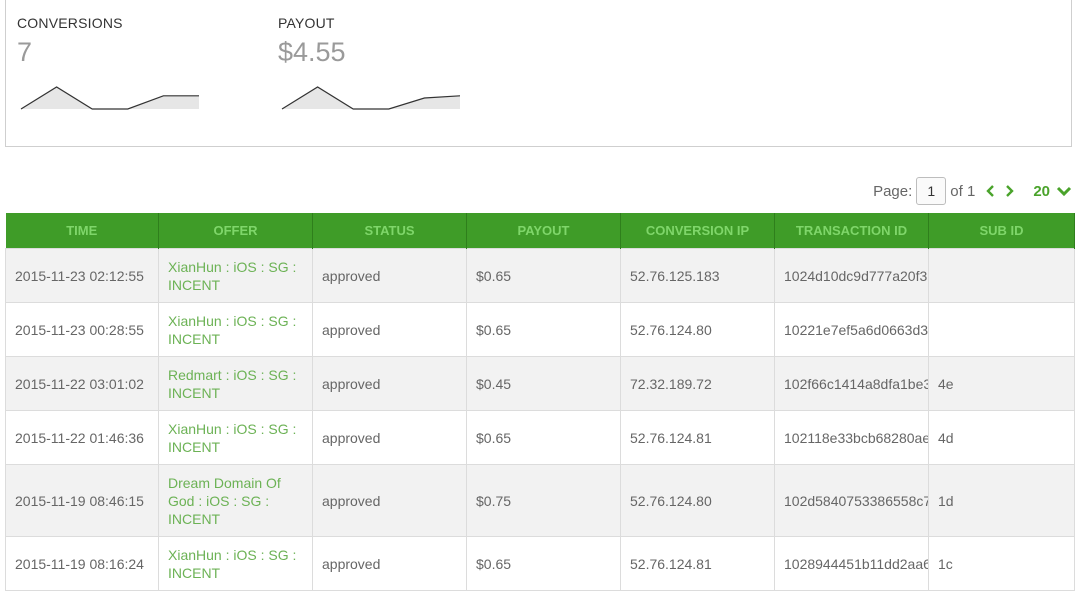 Image resolution: width=1086 pixels, height=591 pixels. I want to click on cell-offer: Redmart : iOS : SG : INCENT, so click(235, 383).